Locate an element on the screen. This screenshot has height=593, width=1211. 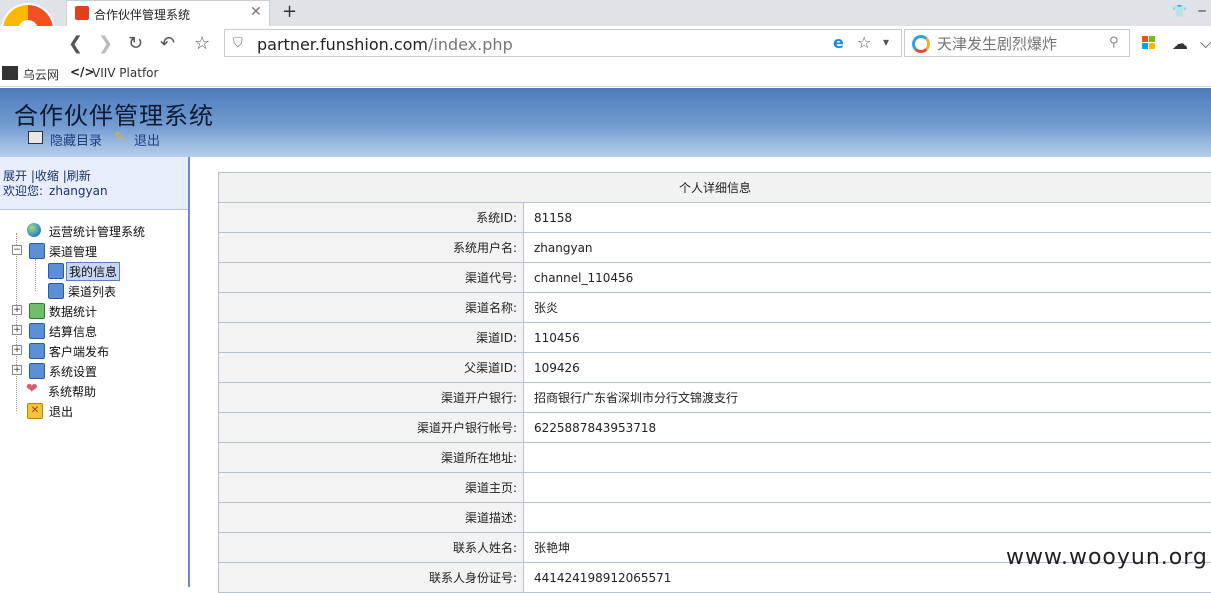
sidebar-toolbar: 展开 |收缩 |刷新 欢迎您:zhangyan is located at coordinates (94, 183).